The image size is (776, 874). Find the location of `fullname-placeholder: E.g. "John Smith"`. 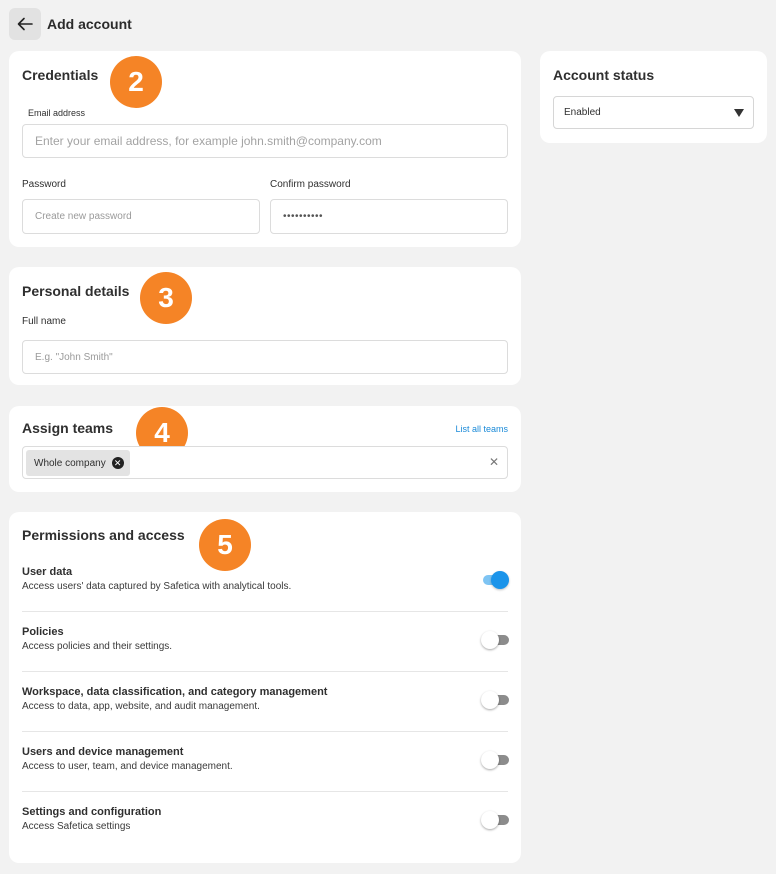

fullname-placeholder: E.g. "John Smith" is located at coordinates (74, 357).